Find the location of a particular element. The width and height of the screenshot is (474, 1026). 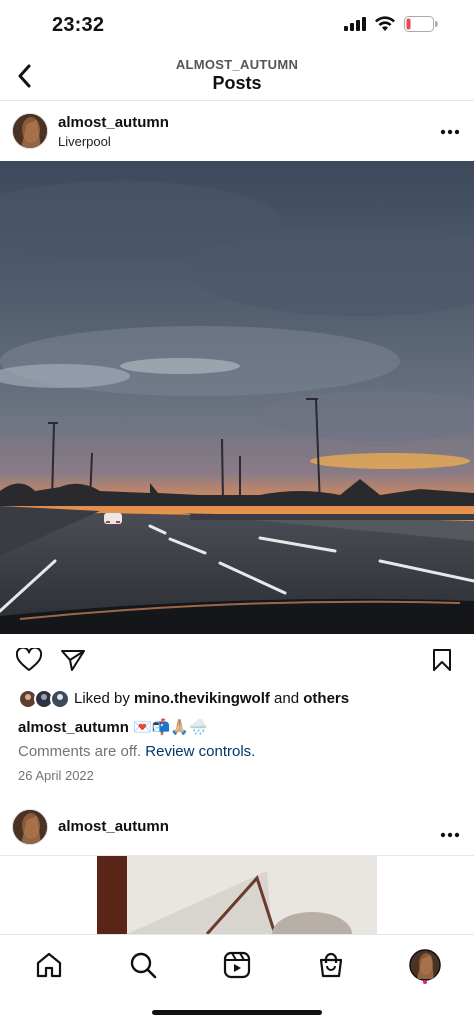

tab-home is located at coordinates (49, 965).